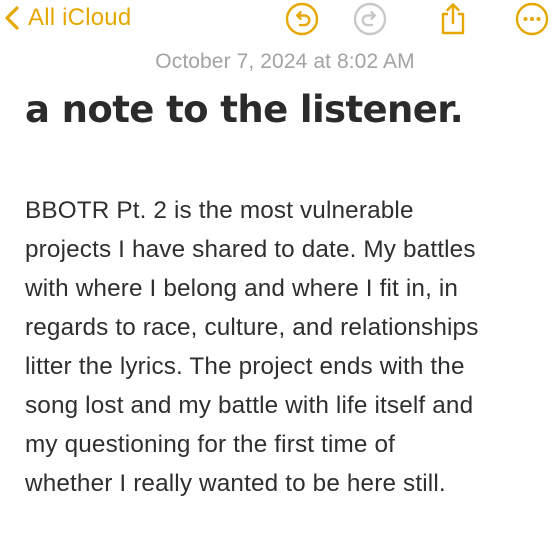 The image size is (560, 560). I want to click on chevron-left-icon, so click(12, 18).